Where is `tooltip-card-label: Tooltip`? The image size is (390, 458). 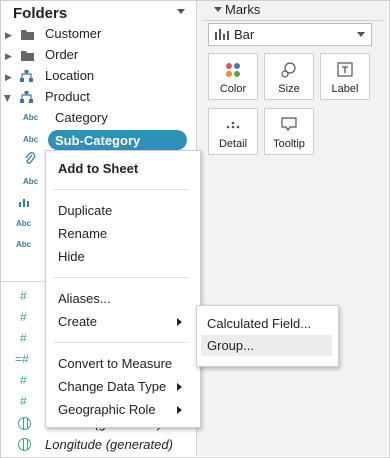 tooltip-card-label: Tooltip is located at coordinates (289, 144).